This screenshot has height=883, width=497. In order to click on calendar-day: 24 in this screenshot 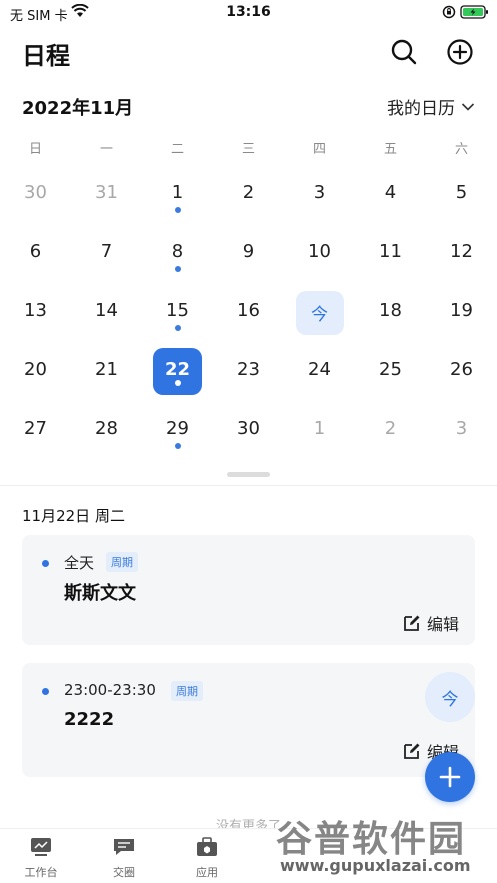, I will do `click(319, 371)`.